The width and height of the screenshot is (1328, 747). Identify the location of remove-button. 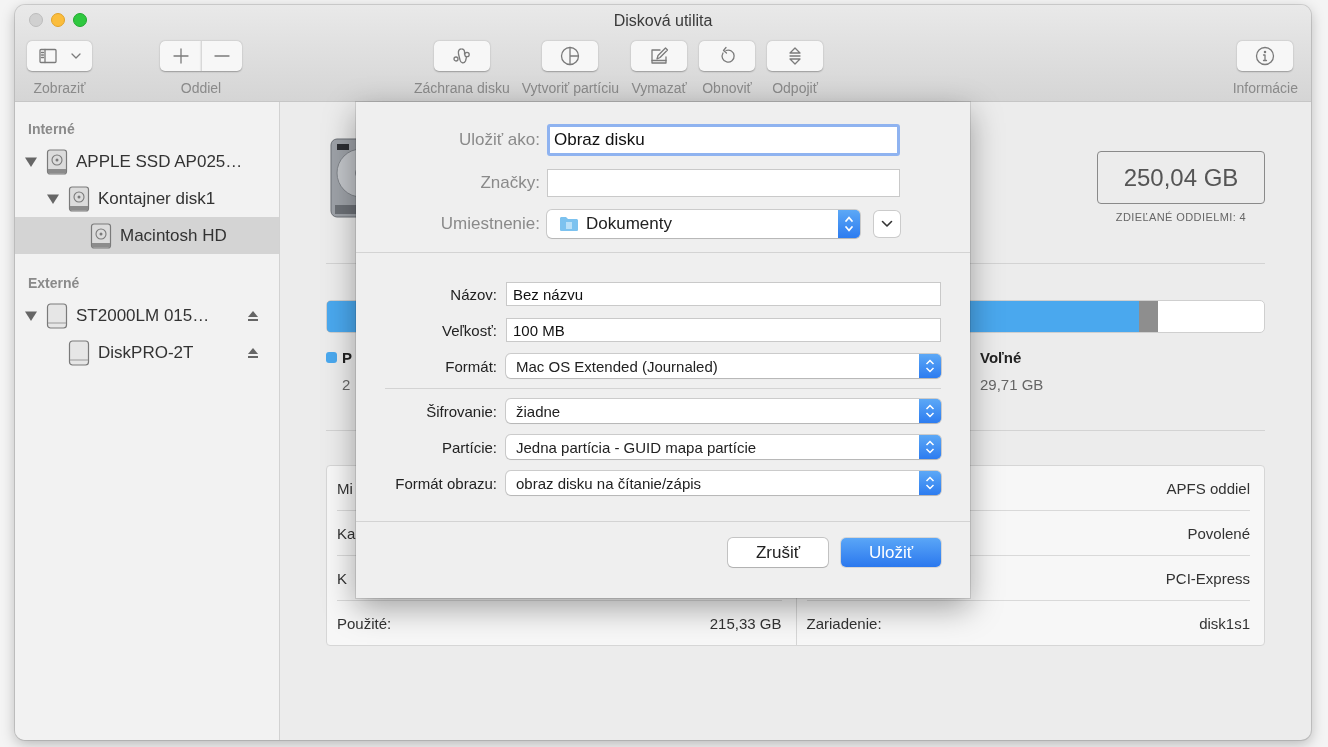
(221, 56).